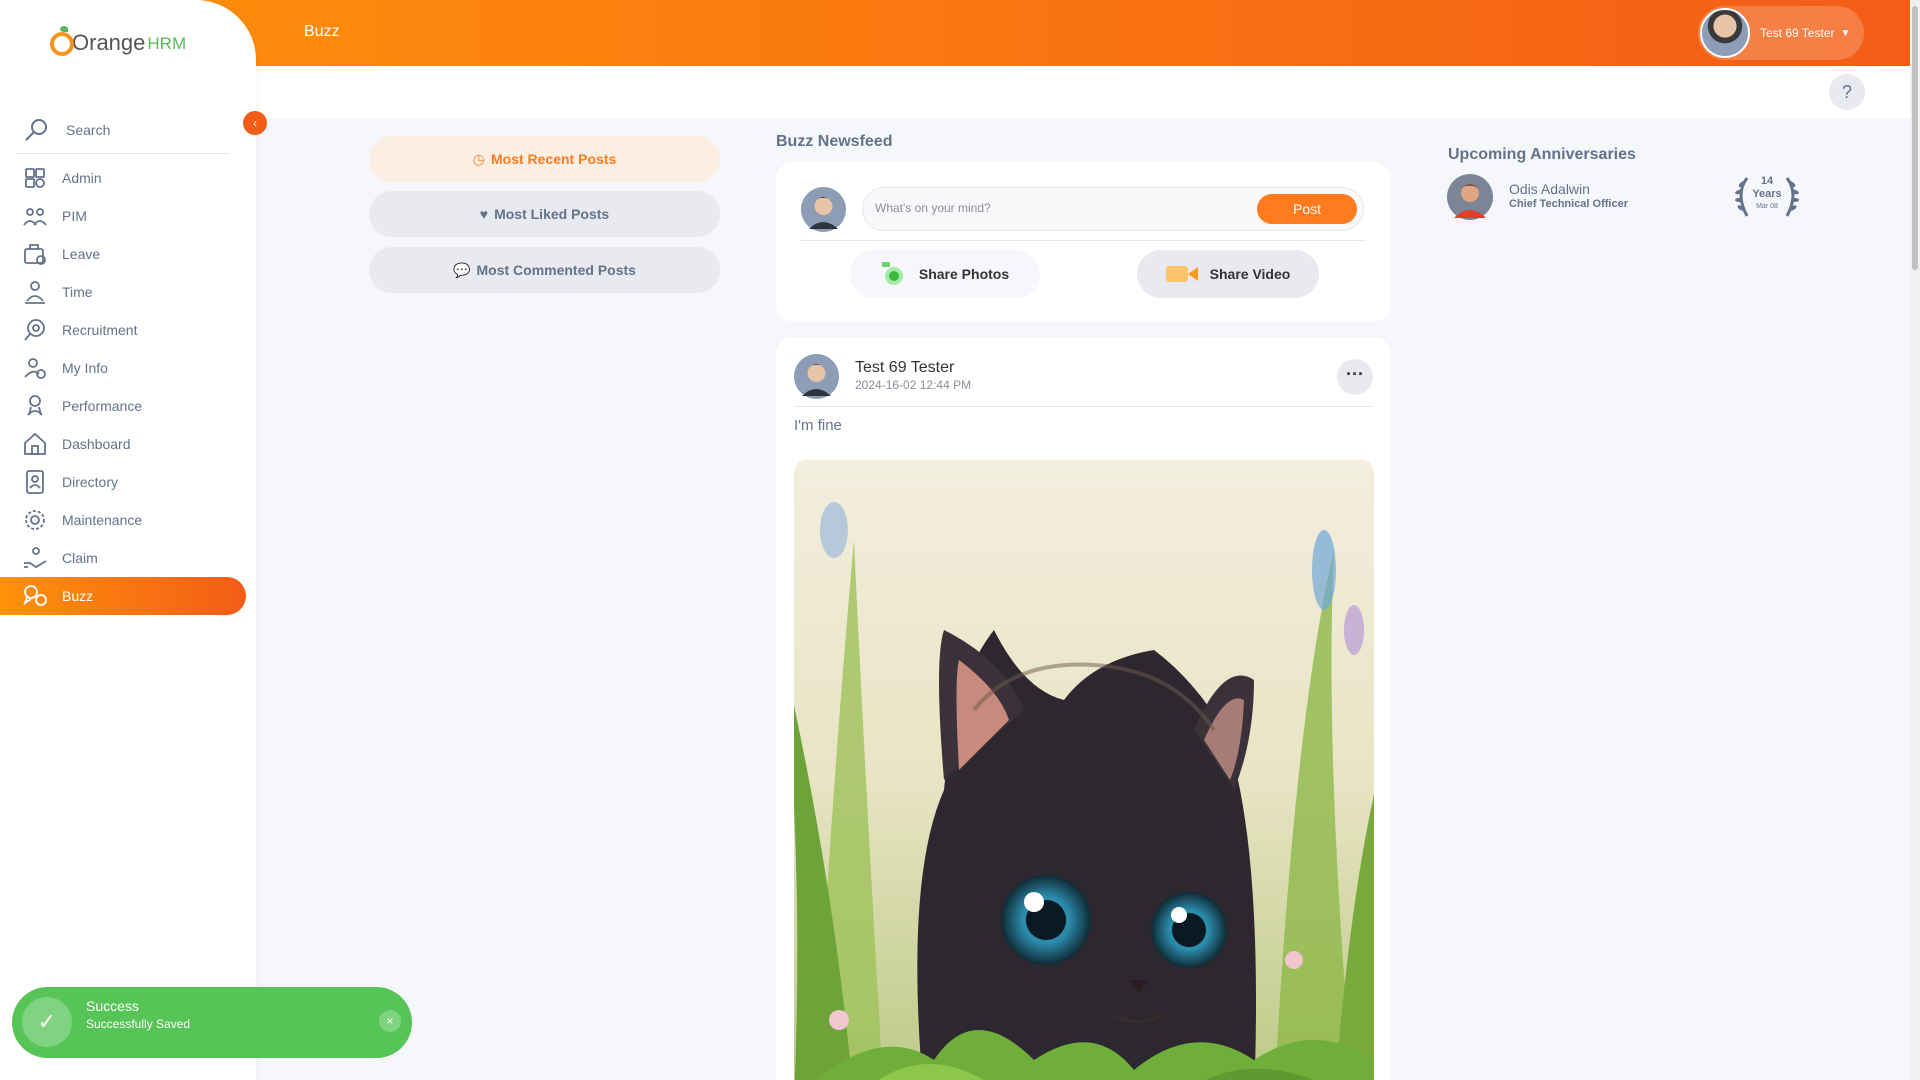 This screenshot has width=1920, height=1080. Describe the element at coordinates (1845, 33) in the screenshot. I see `caret-down-icon: ▼` at that location.